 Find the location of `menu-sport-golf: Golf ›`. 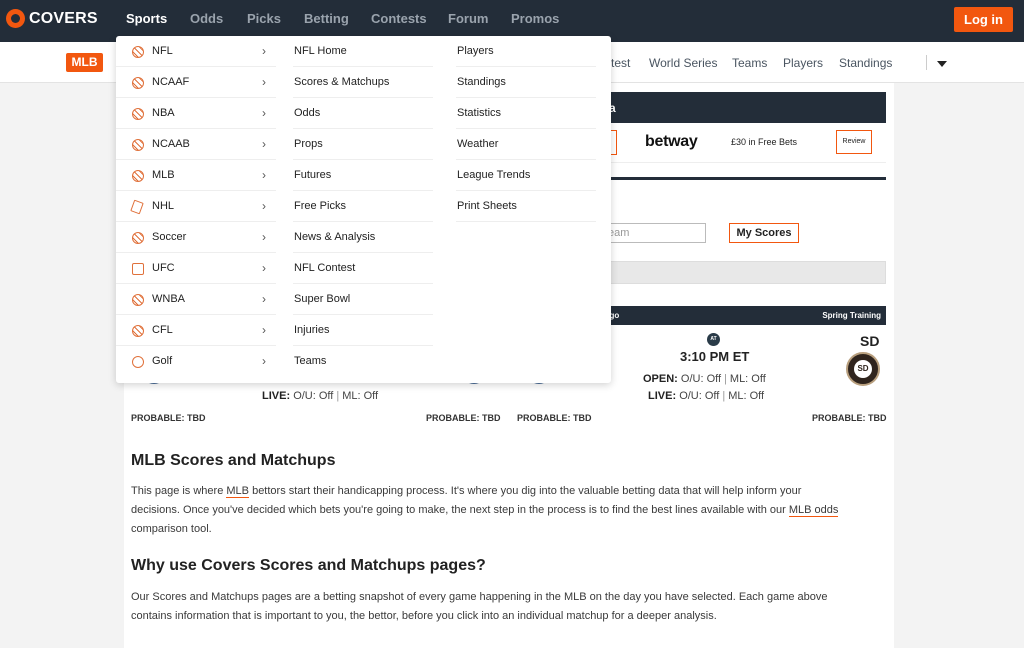

menu-sport-golf: Golf › is located at coordinates (196, 361).